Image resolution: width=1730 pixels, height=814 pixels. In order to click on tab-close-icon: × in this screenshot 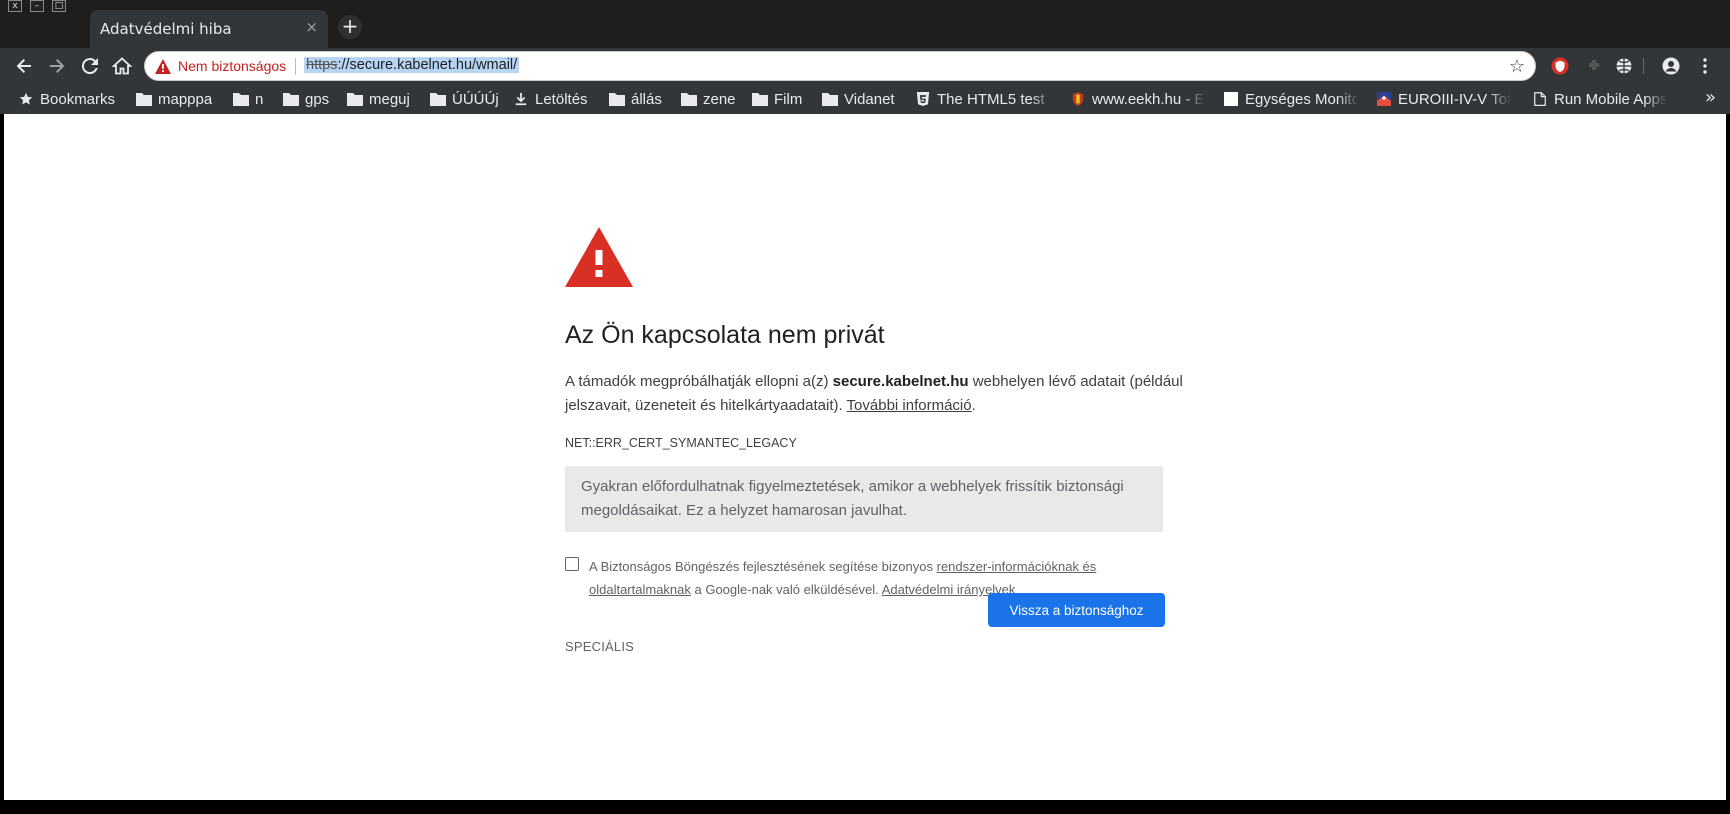, I will do `click(311, 27)`.